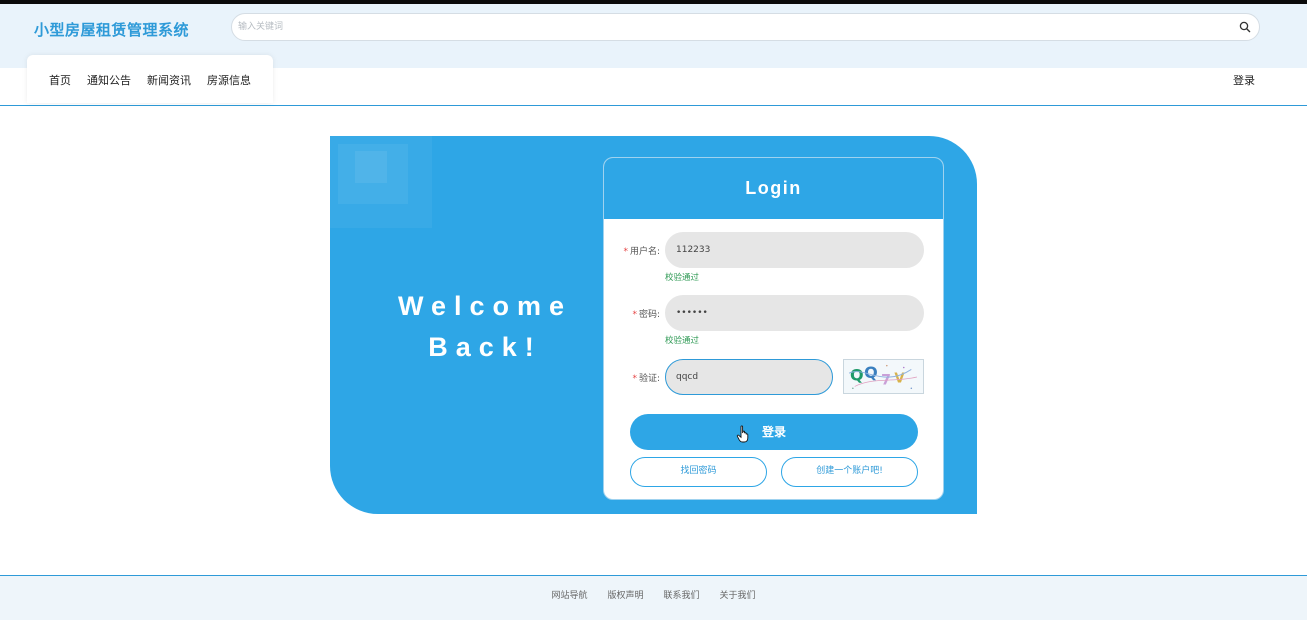 This screenshot has height=620, width=1307. I want to click on username-label: * 用户名:, so click(641, 252).